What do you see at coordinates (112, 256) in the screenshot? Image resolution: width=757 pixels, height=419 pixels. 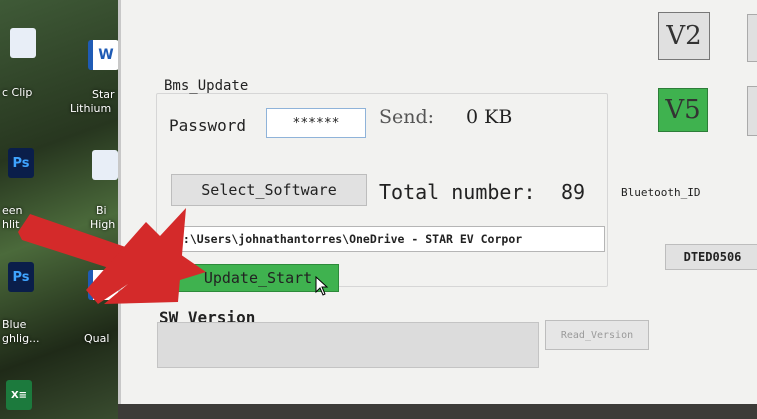 I see `annotation-arrows` at bounding box center [112, 256].